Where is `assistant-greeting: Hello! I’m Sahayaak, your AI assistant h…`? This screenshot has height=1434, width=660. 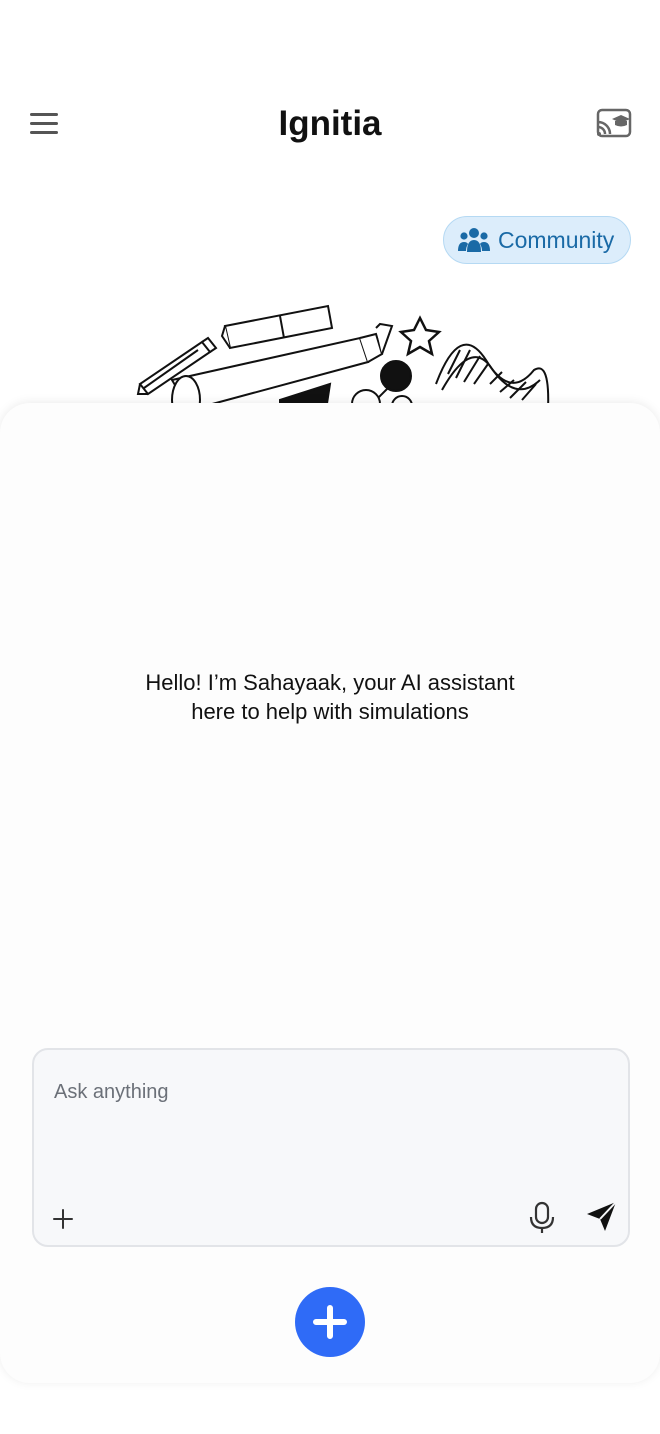
assistant-greeting: Hello! I’m Sahayaak, your AI assistant h… is located at coordinates (330, 697).